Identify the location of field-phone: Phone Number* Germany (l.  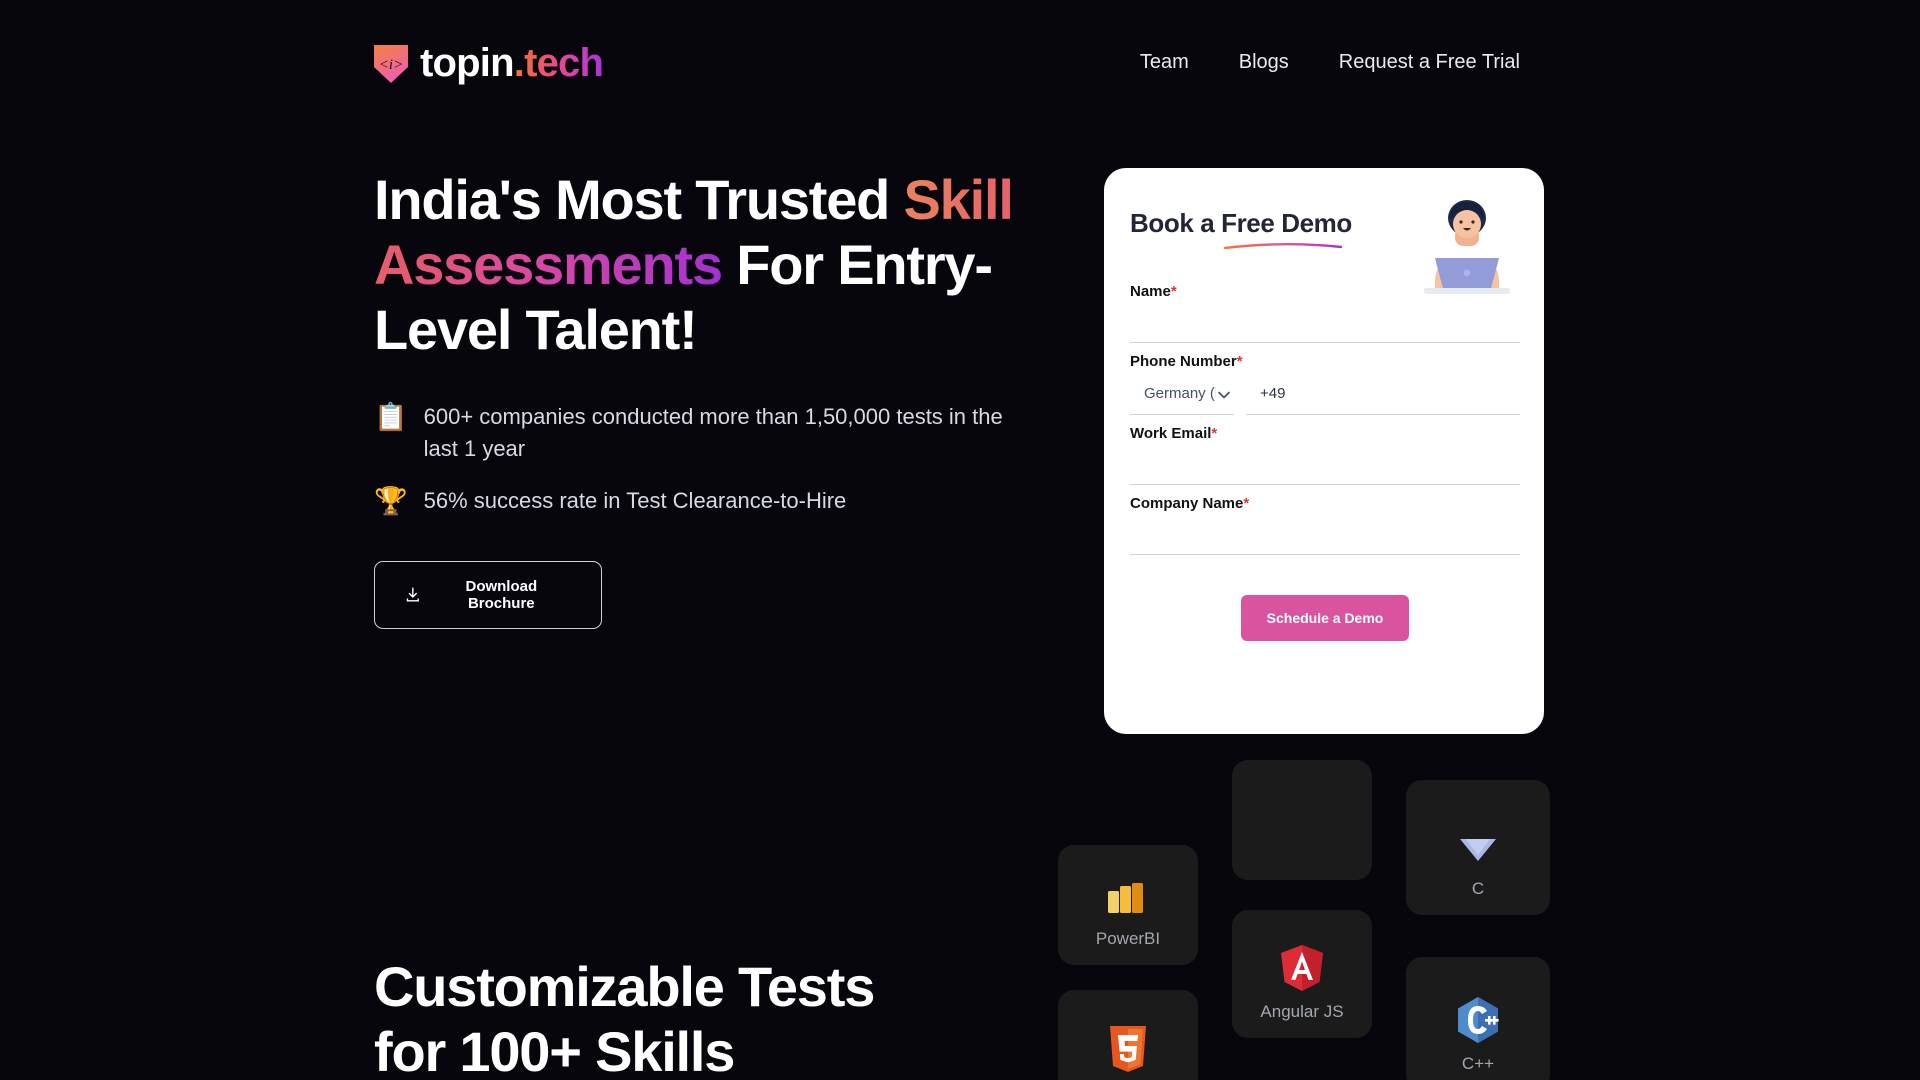
(1325, 384).